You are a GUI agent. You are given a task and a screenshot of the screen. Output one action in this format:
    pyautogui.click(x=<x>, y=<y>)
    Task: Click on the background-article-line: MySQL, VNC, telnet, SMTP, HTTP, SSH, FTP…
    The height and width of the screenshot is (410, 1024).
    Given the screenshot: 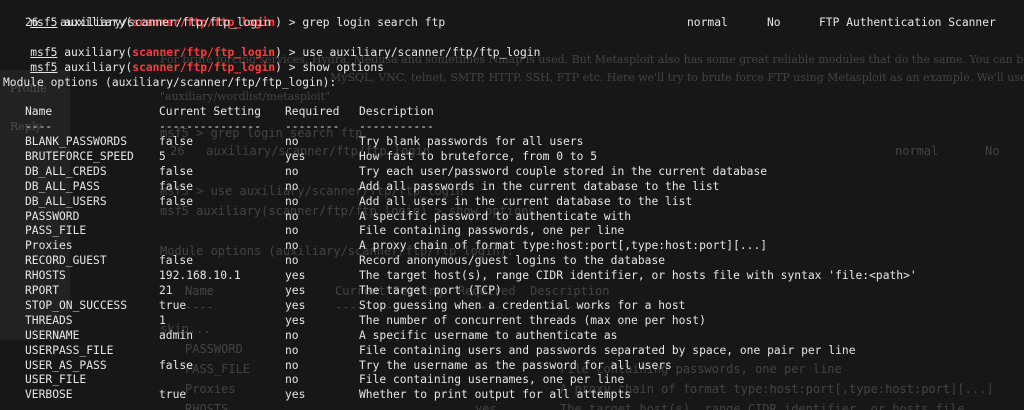 What is the action you would take?
    pyautogui.click(x=677, y=77)
    